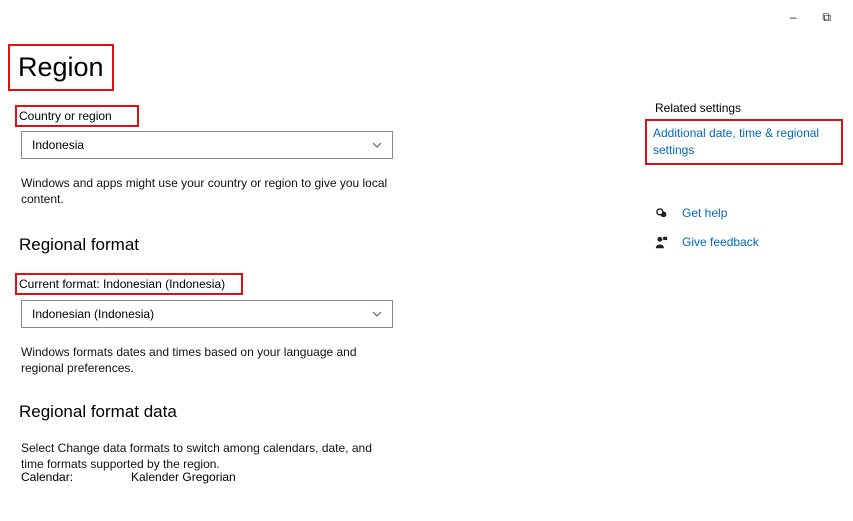  I want to click on help-chat-icon, so click(661, 212).